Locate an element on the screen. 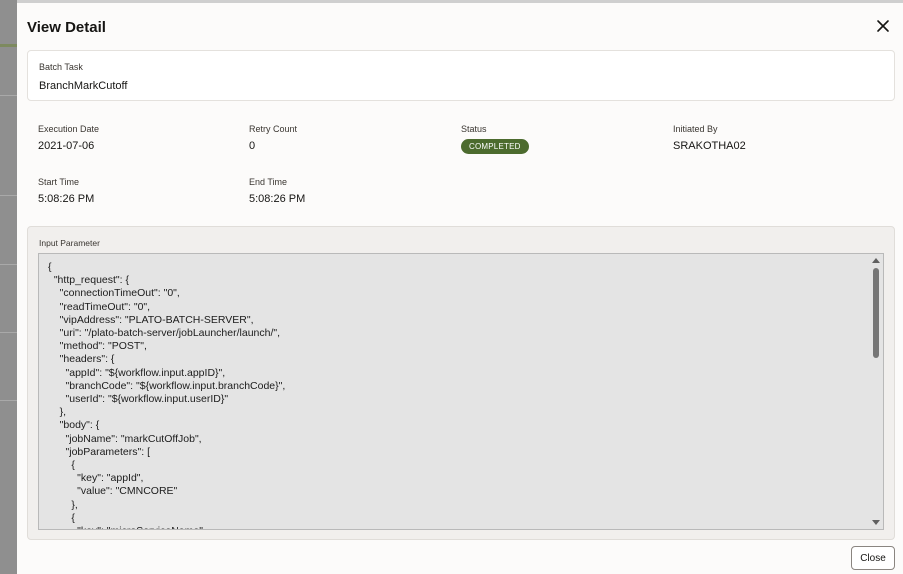 The image size is (903, 574). retry-count-value: 0 is located at coordinates (252, 146).